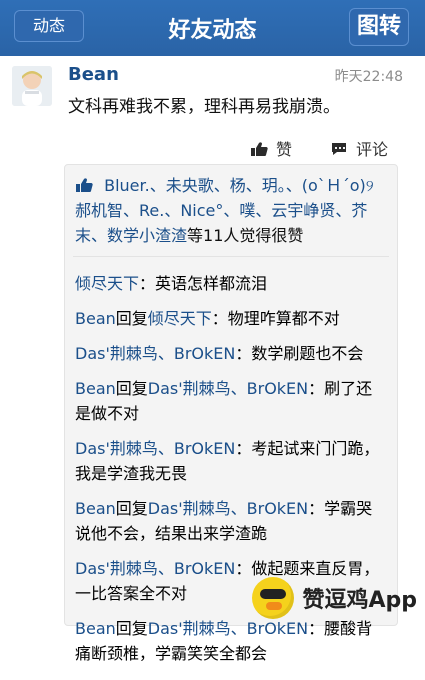  I want to click on post-actions: 赞 评论, so click(330, 149).